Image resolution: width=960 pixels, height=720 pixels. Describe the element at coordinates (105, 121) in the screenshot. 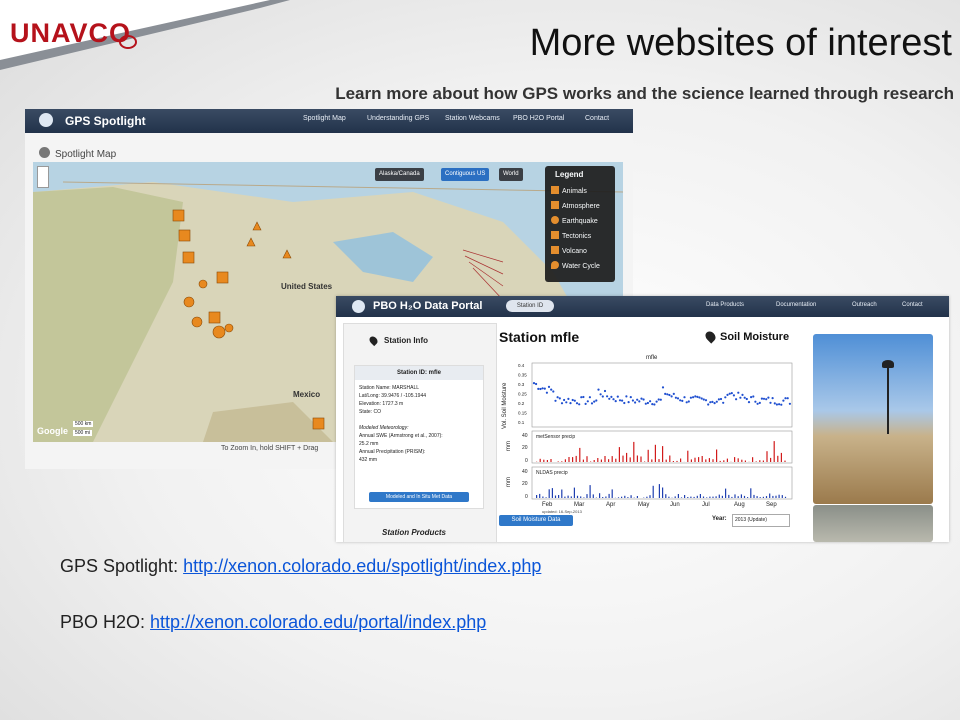

I see `spotlight-brand: GPS Spotlight` at that location.